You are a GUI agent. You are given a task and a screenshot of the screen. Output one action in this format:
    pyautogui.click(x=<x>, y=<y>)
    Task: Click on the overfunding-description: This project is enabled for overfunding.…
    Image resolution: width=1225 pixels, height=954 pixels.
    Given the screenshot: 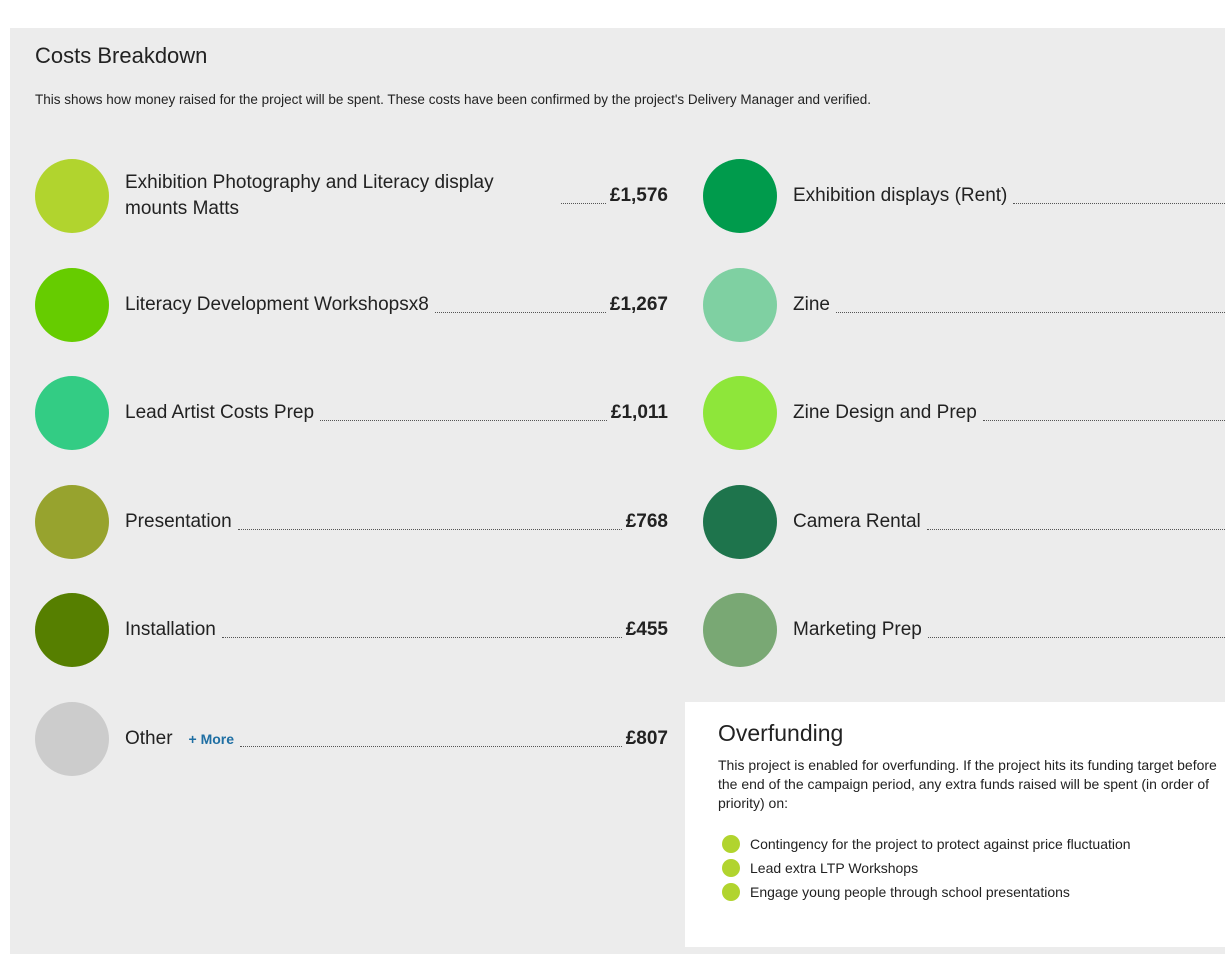 What is the action you would take?
    pyautogui.click(x=967, y=784)
    